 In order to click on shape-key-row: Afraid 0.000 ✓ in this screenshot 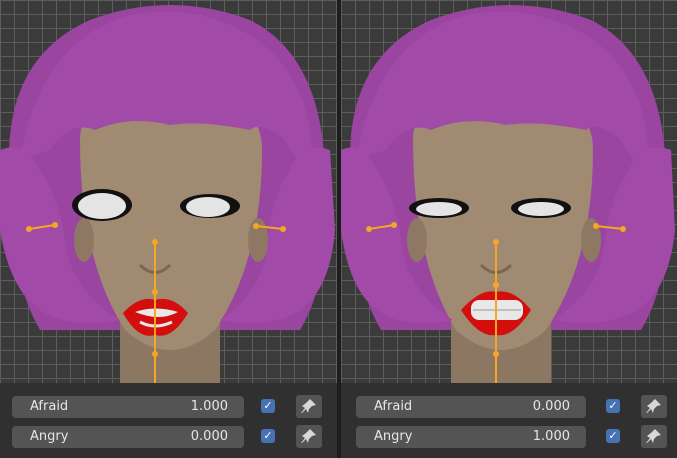, I will do `click(509, 407)`.